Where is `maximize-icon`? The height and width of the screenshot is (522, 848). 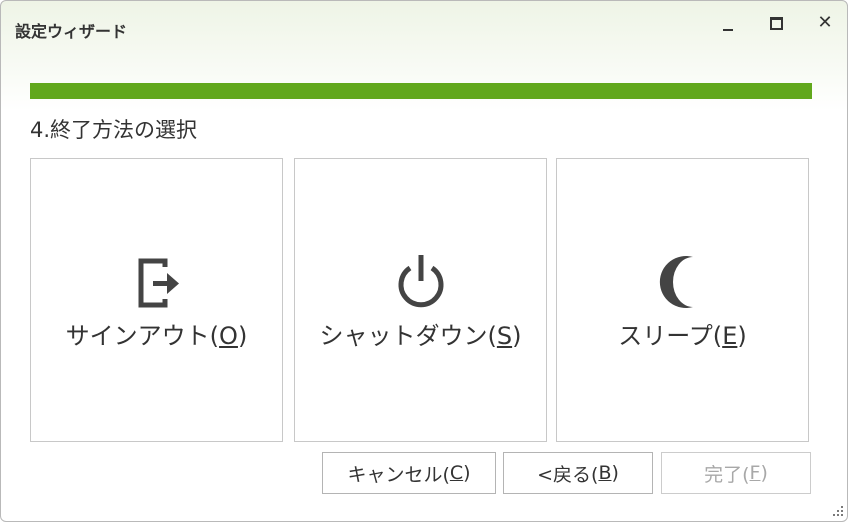 maximize-icon is located at coordinates (776, 23).